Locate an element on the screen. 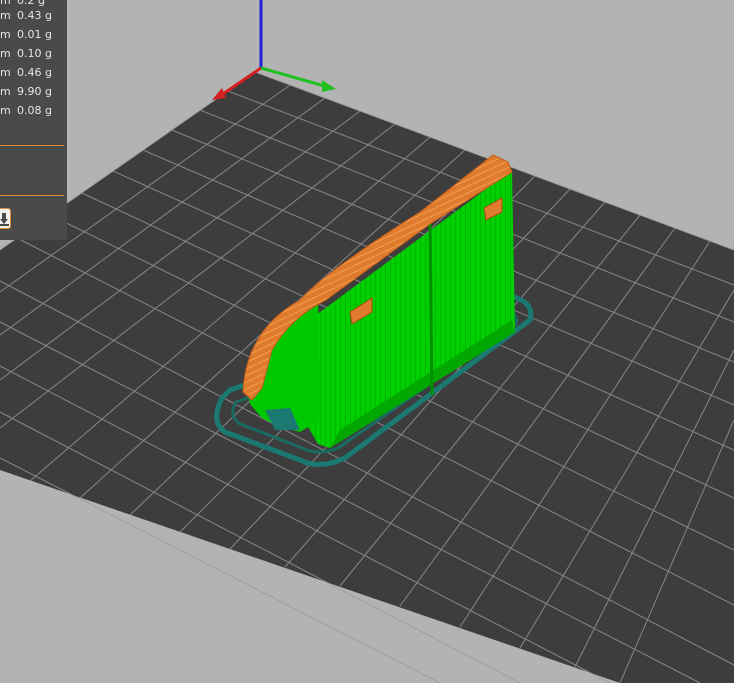  stat-row: m 0.08 g is located at coordinates (33, 111).